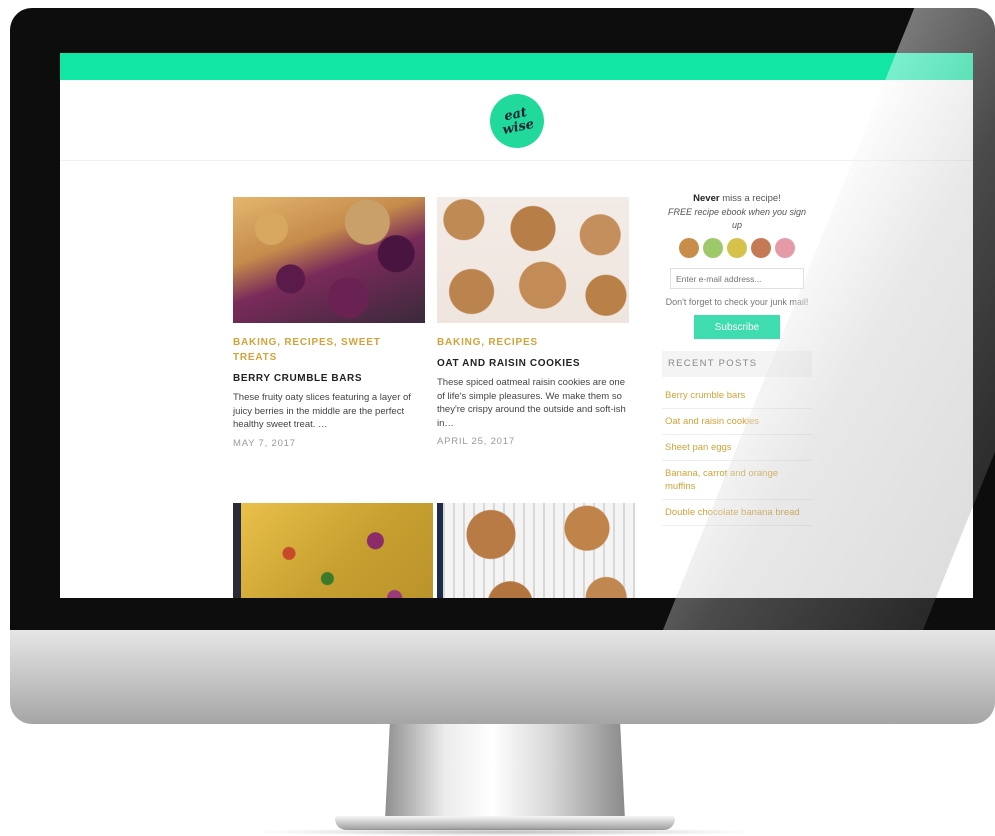 Image resolution: width=995 pixels, height=836 pixels. I want to click on monitor-chin, so click(502, 677).